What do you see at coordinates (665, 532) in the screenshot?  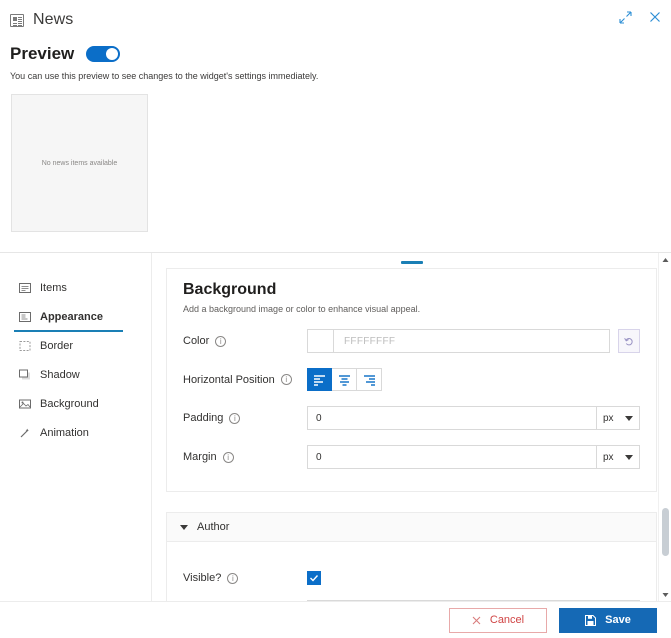 I see `scrollbar-thumb` at bounding box center [665, 532].